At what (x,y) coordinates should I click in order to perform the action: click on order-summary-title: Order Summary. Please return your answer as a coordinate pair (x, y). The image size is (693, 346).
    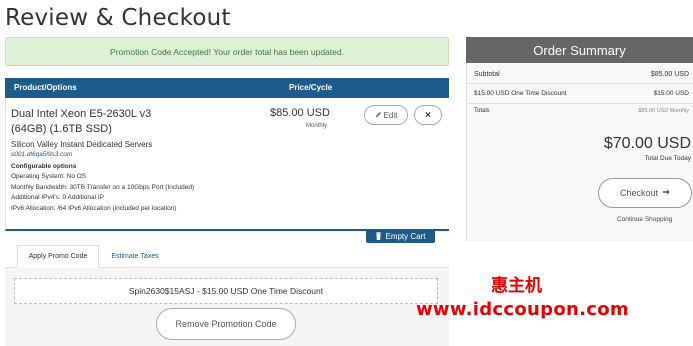
    Looking at the image, I should click on (579, 50).